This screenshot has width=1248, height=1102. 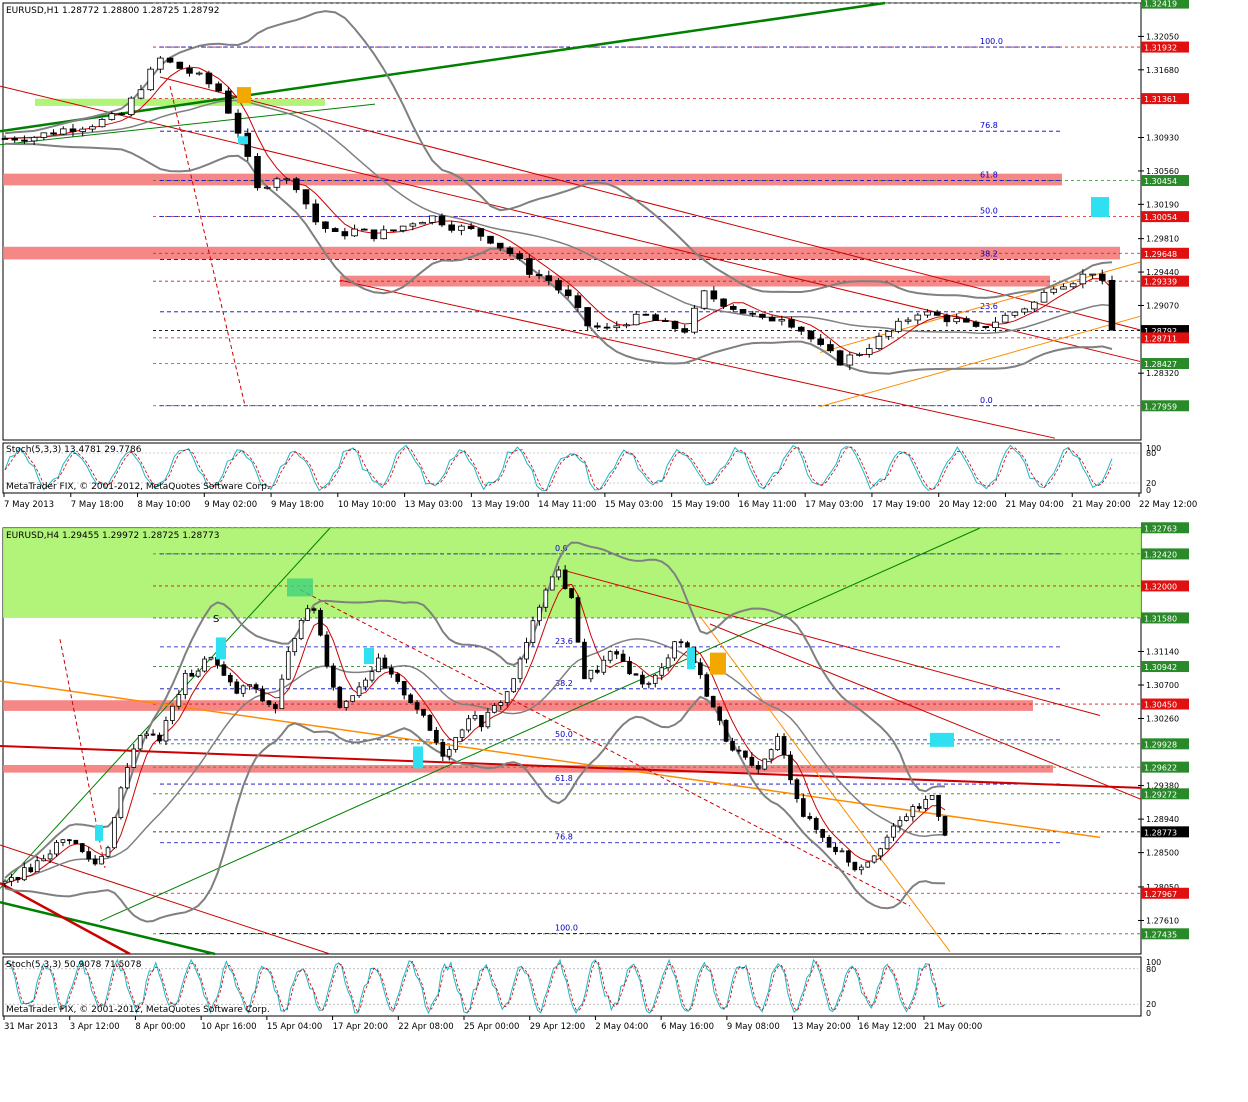 What do you see at coordinates (989, 253) in the screenshot?
I see `fib-level-label: 38.2` at bounding box center [989, 253].